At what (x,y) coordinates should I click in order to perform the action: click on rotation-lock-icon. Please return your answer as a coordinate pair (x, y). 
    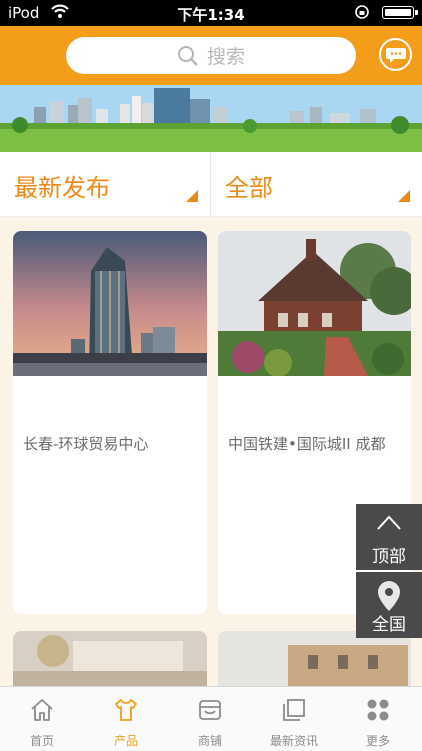
    Looking at the image, I should click on (362, 14).